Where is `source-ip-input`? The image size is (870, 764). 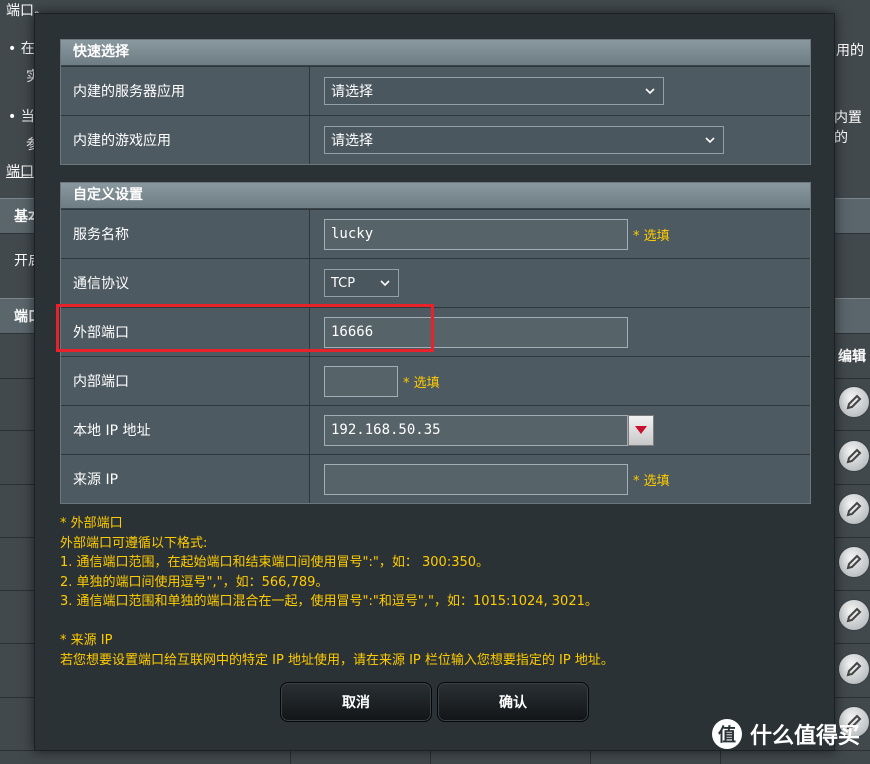 source-ip-input is located at coordinates (476, 479).